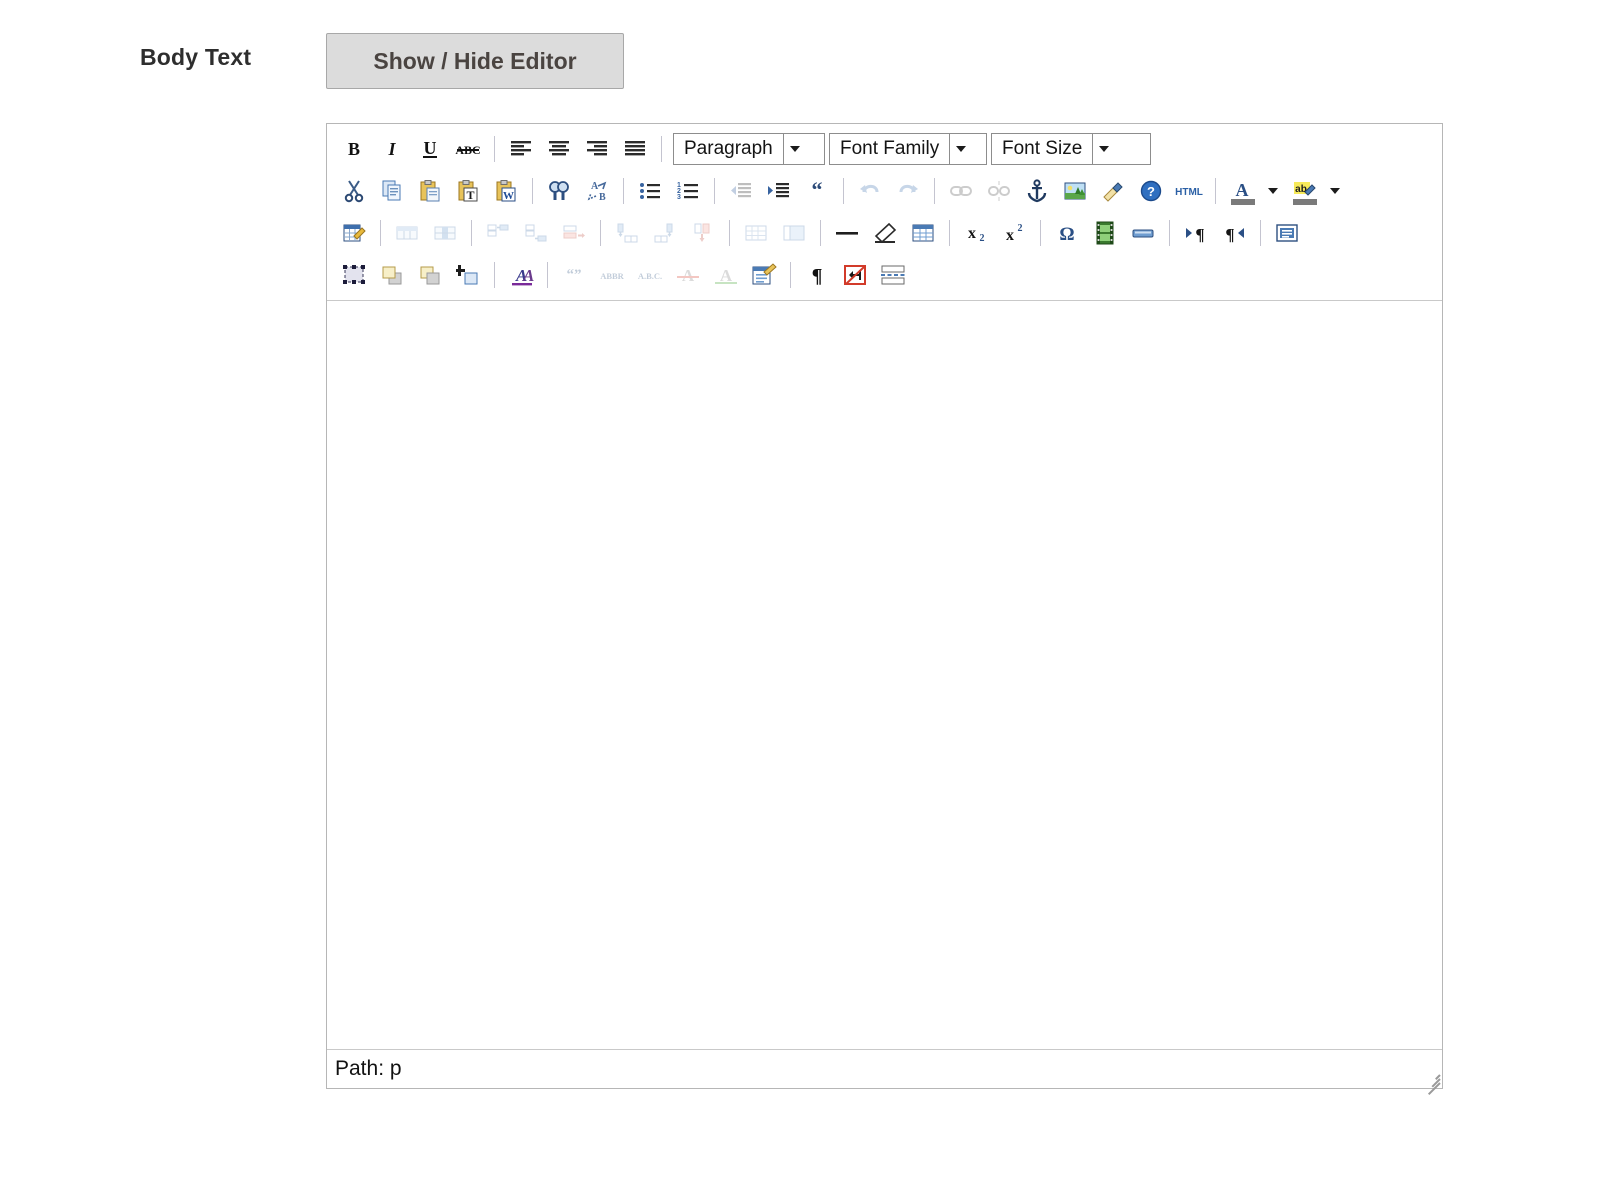  Describe the element at coordinates (498, 233) in the screenshot. I see `row-insert-before-icon` at that location.